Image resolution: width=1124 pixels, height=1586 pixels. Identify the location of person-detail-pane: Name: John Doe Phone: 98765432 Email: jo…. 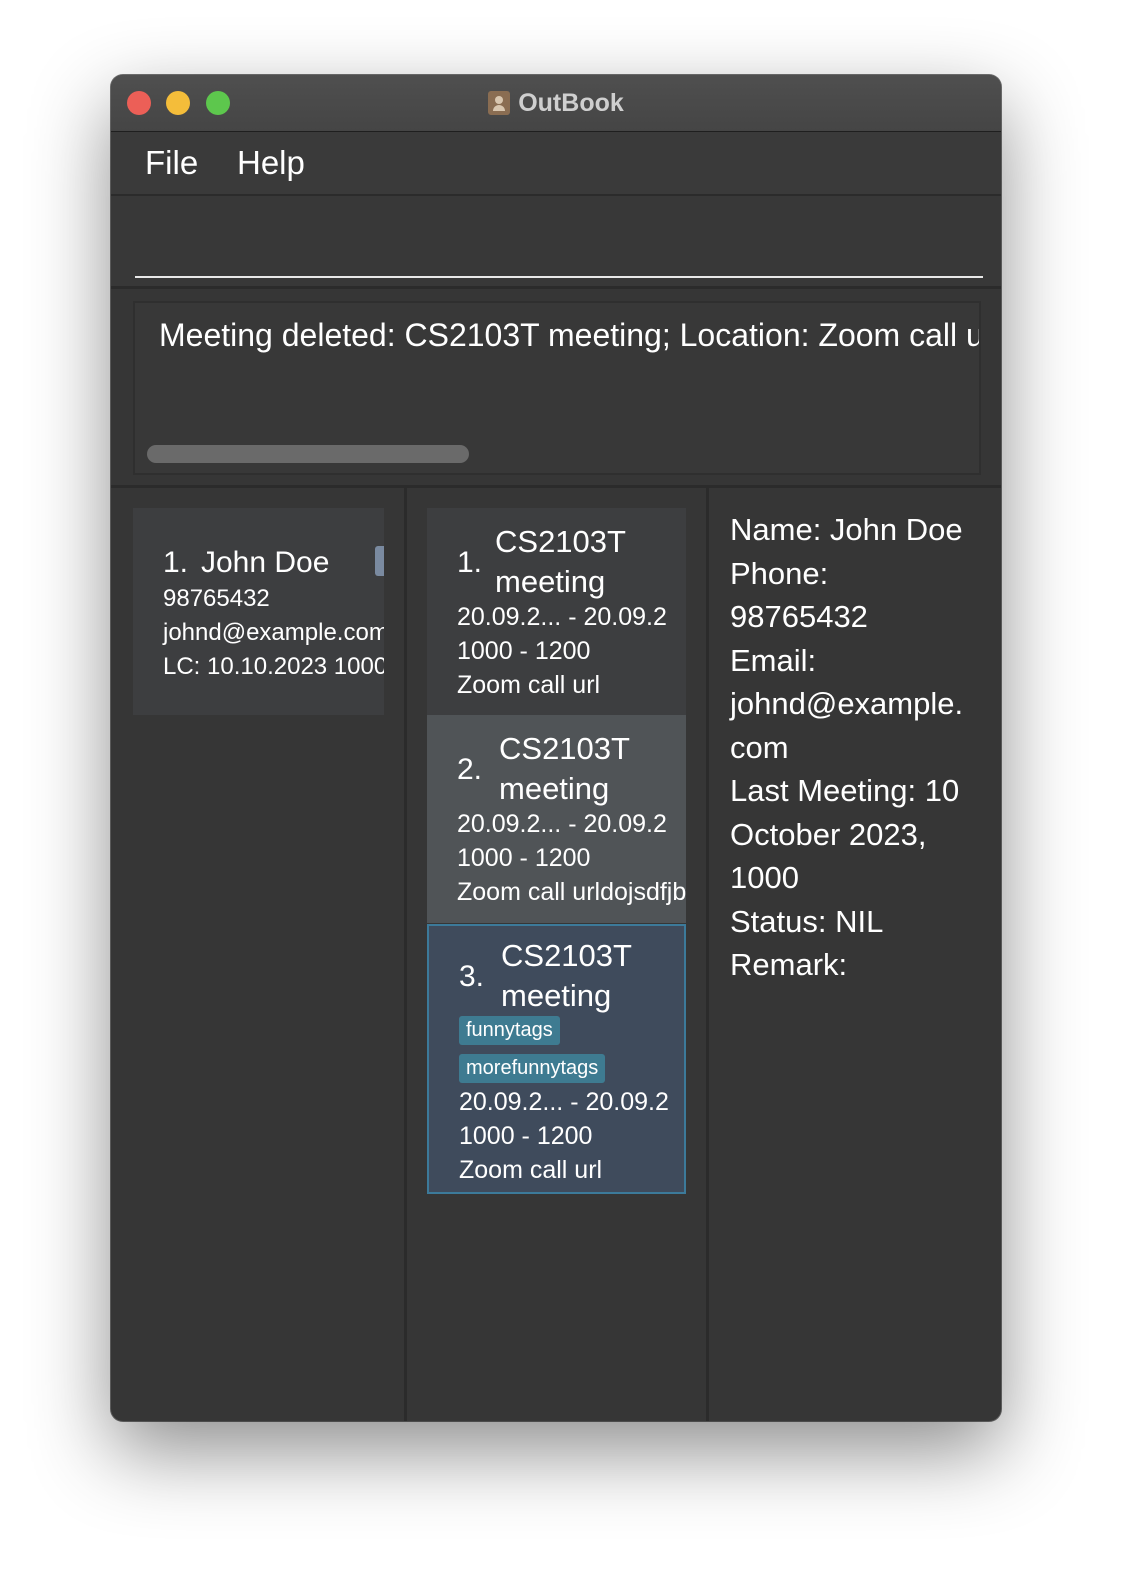
(860, 747).